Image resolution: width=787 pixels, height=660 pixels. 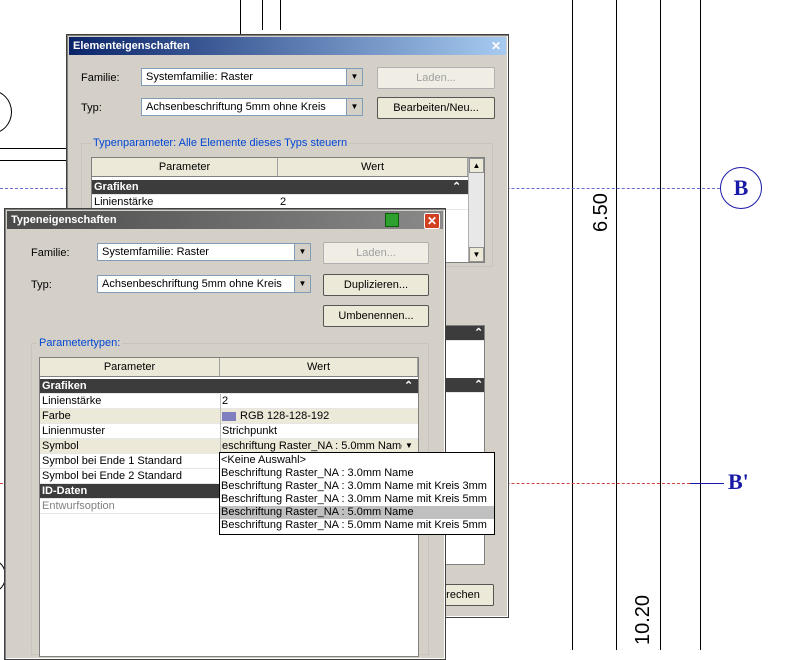 I want to click on window-icon, so click(x=392, y=220).